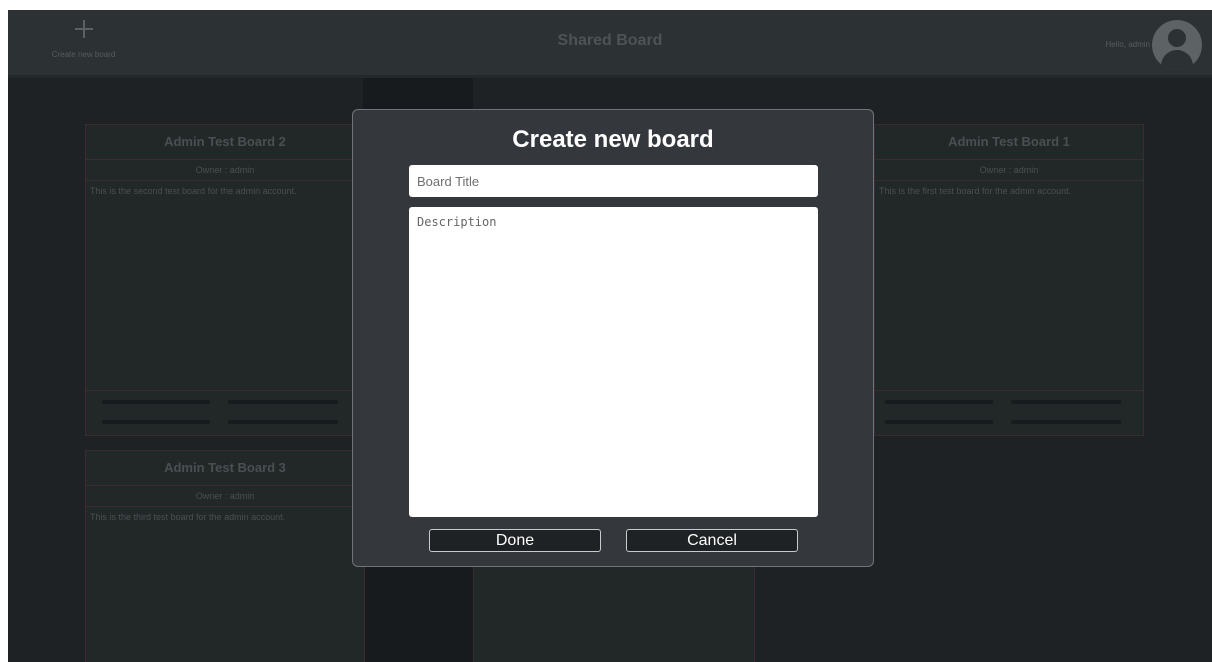 The image size is (1212, 662). Describe the element at coordinates (1009, 142) in the screenshot. I see `board-title: Admin Test Board 1` at that location.